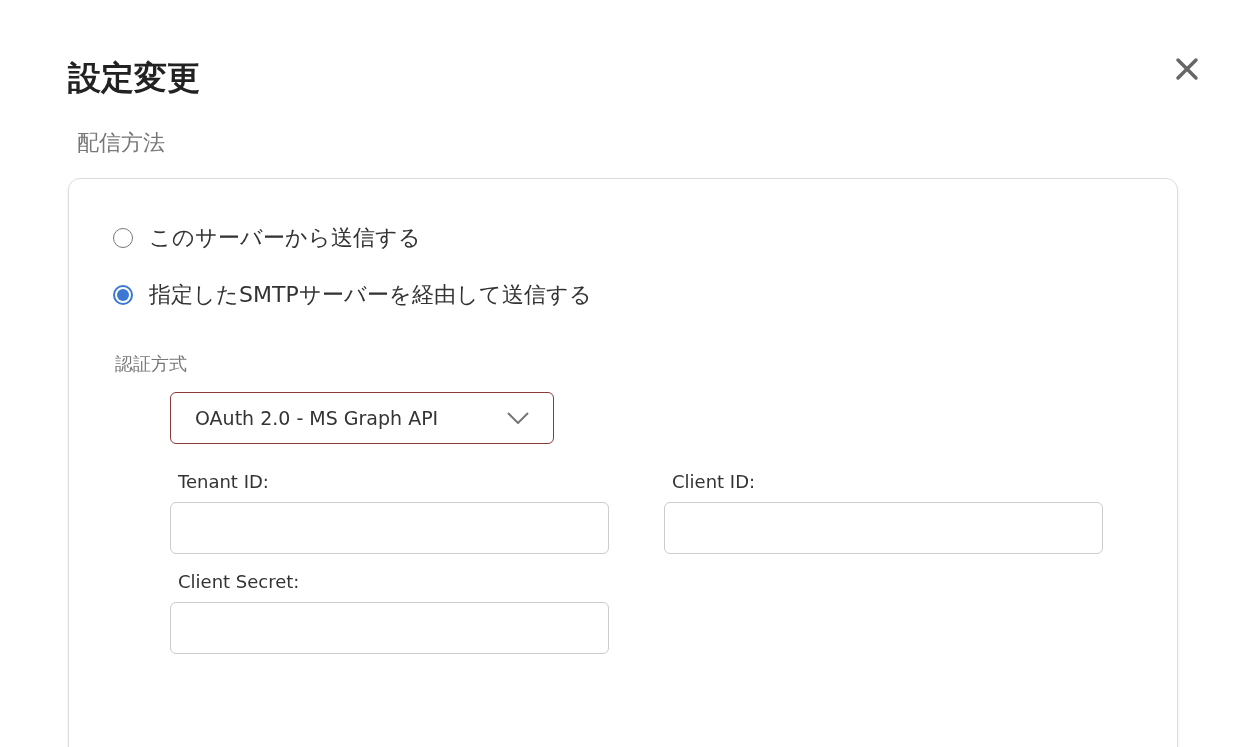 The image size is (1252, 747). What do you see at coordinates (121, 143) in the screenshot?
I see `section-label: 配信方法` at bounding box center [121, 143].